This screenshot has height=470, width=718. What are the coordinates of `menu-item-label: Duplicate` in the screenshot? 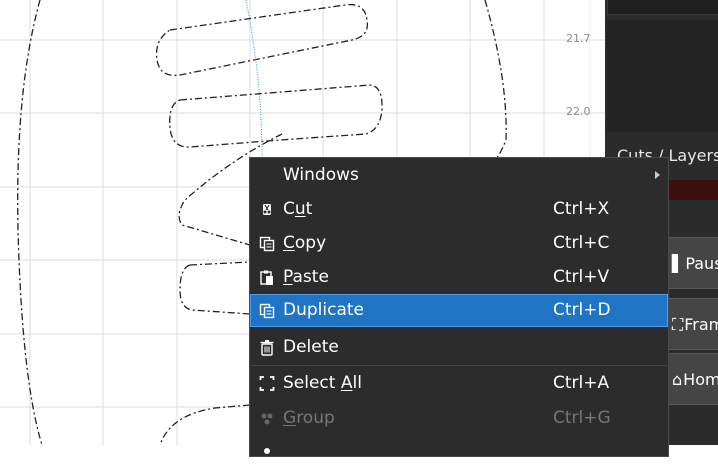 It's located at (323, 310).